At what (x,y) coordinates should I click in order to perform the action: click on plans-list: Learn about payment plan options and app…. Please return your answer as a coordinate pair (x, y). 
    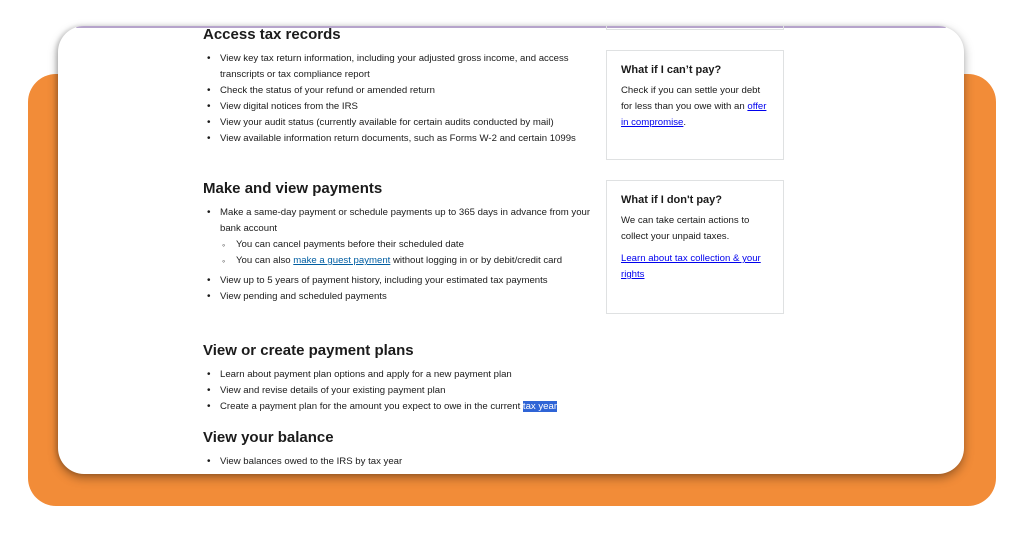
    Looking at the image, I should click on (400, 391).